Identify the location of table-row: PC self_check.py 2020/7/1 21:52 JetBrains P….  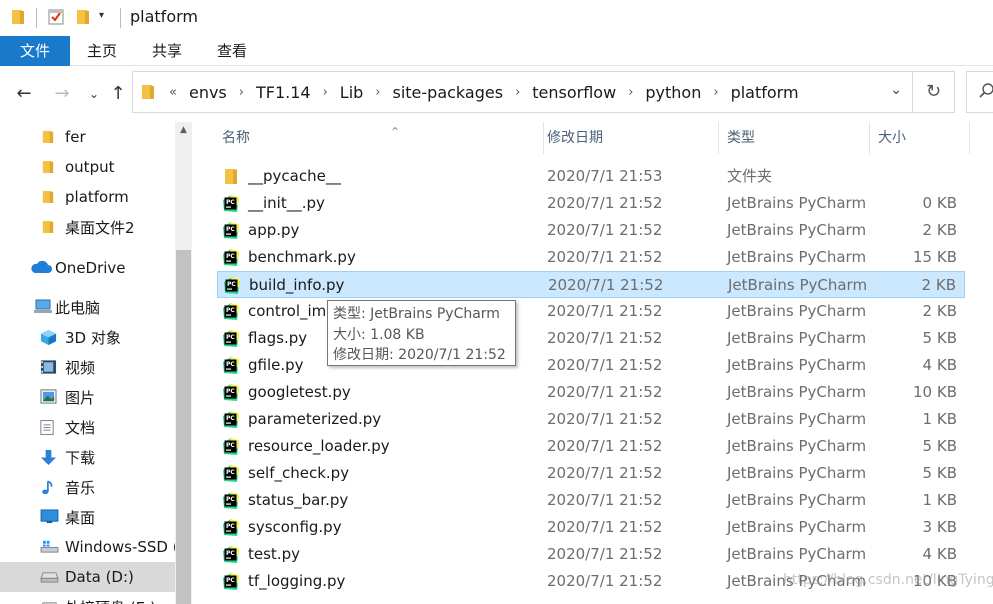
(591, 473).